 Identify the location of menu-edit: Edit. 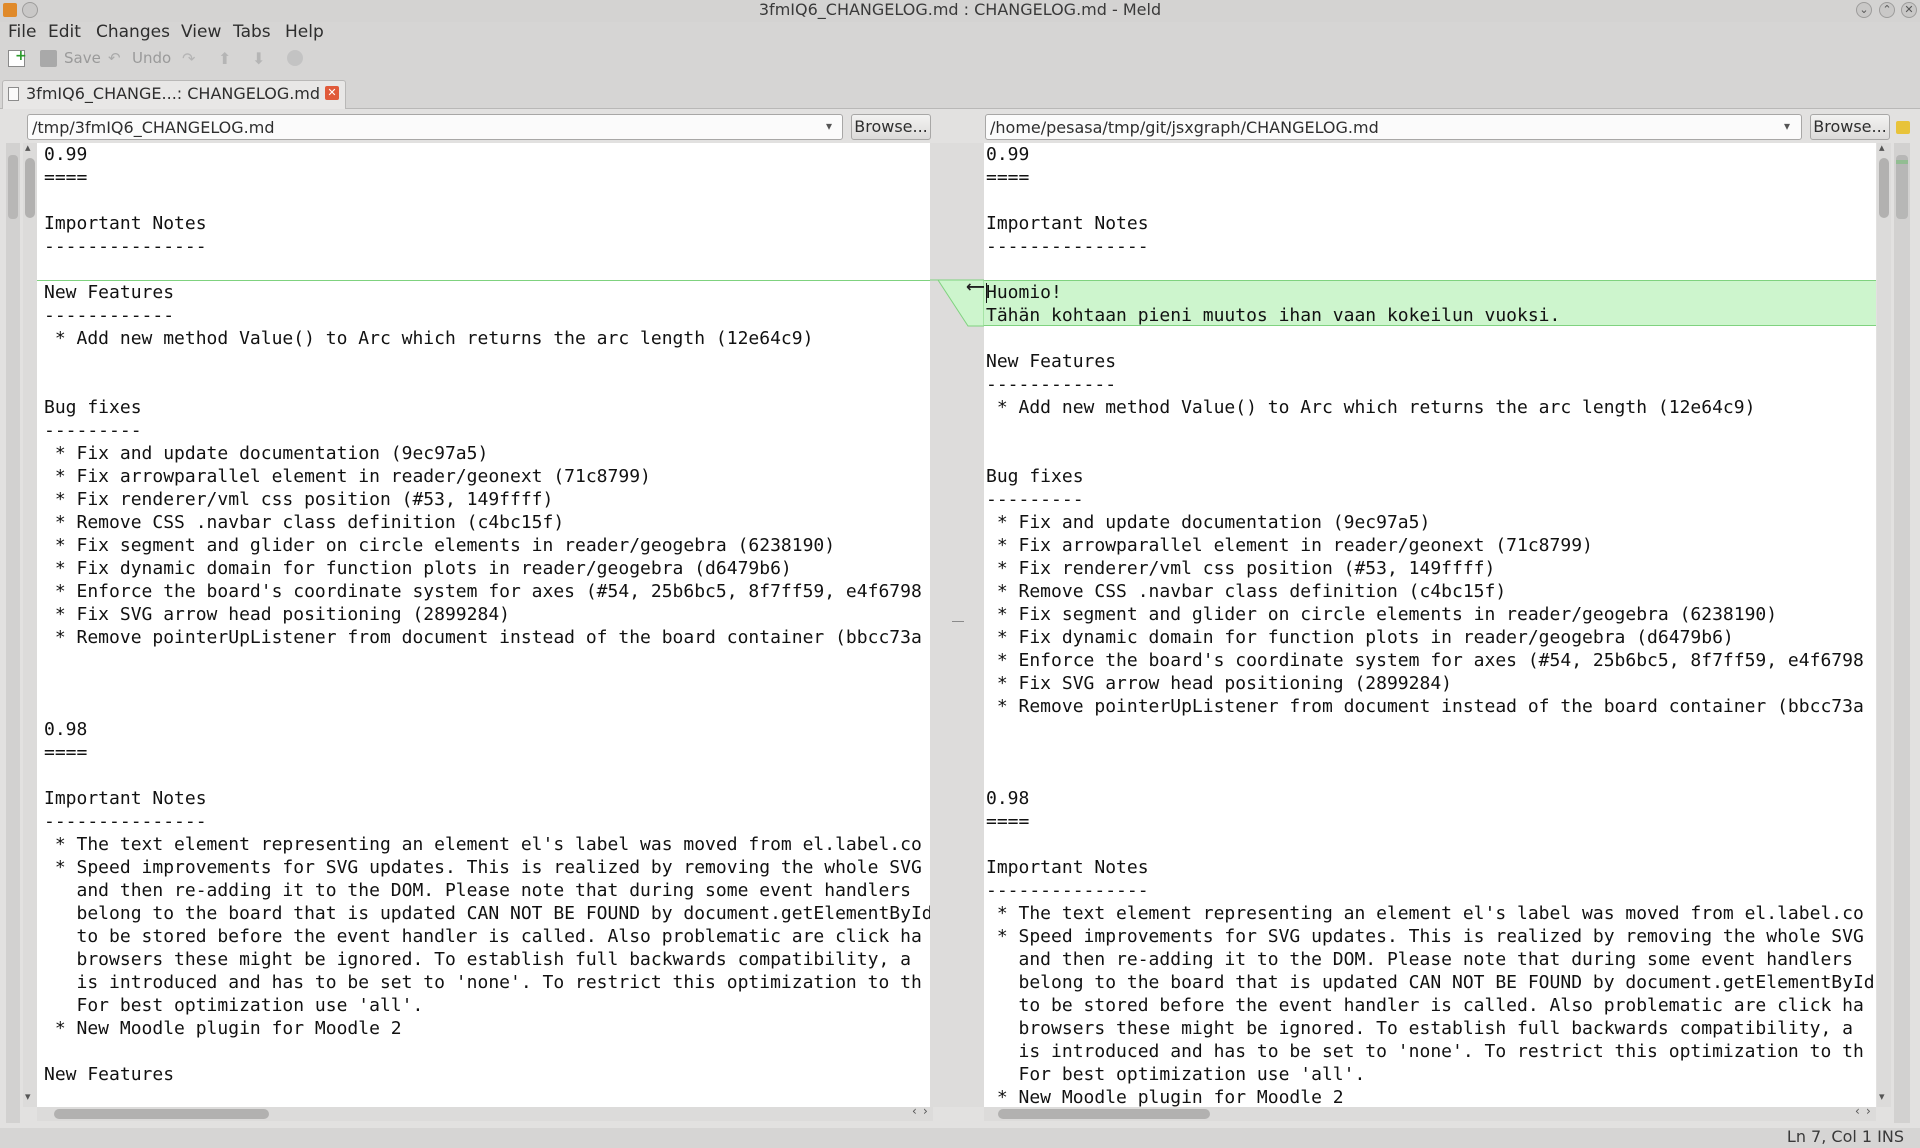
(64, 32).